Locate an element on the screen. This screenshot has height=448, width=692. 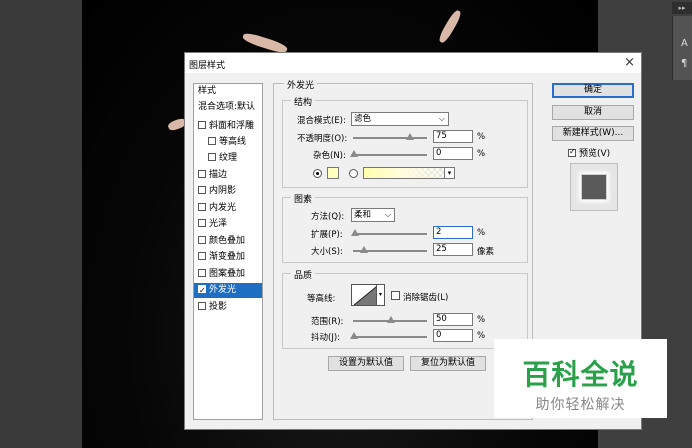
style-item-stroke: 描边 is located at coordinates (228, 175).